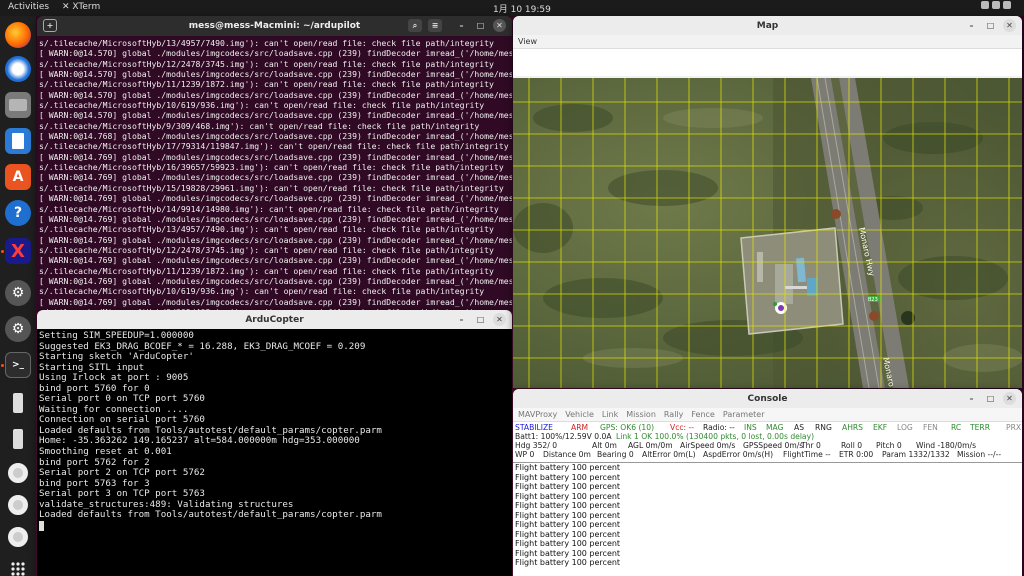 The image size is (1024, 576). I want to click on menu-mavproxy: MAVProxy, so click(537, 414).